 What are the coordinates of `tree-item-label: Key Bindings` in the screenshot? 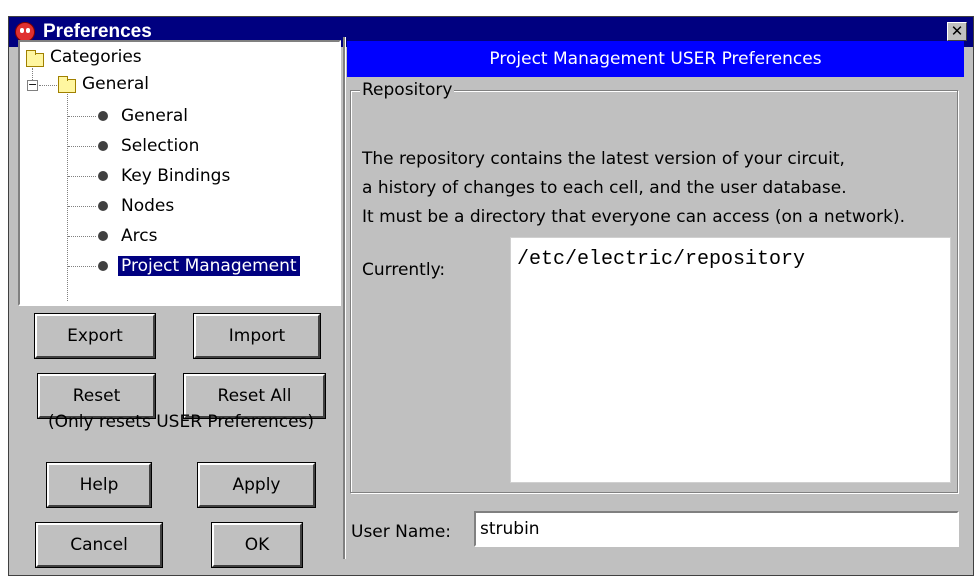 It's located at (176, 176).